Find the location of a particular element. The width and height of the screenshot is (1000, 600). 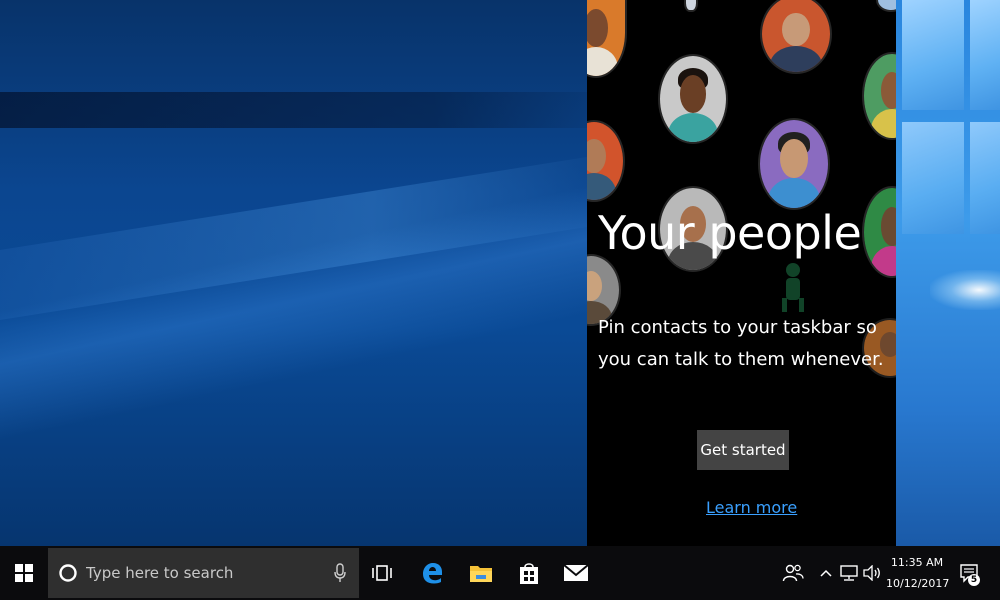

start-button is located at coordinates (24, 573).